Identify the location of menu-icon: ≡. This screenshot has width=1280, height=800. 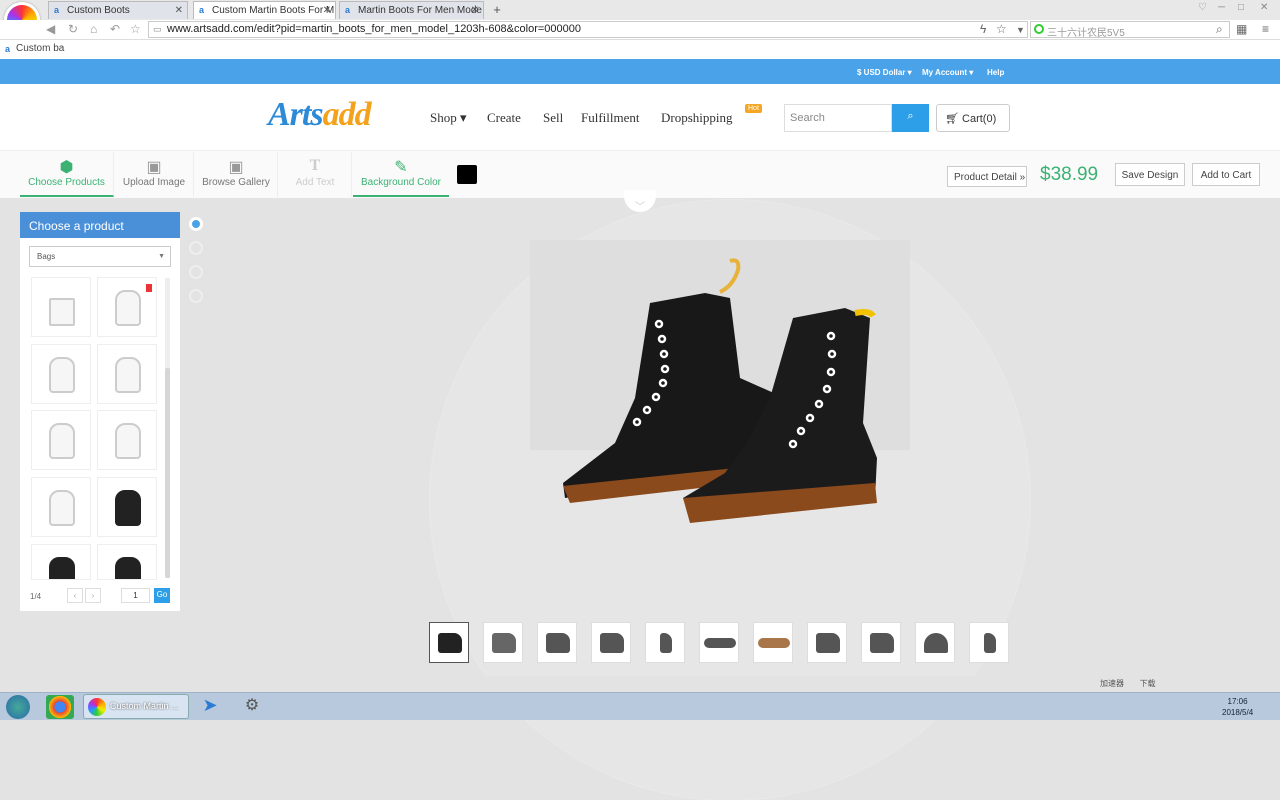
(1265, 29).